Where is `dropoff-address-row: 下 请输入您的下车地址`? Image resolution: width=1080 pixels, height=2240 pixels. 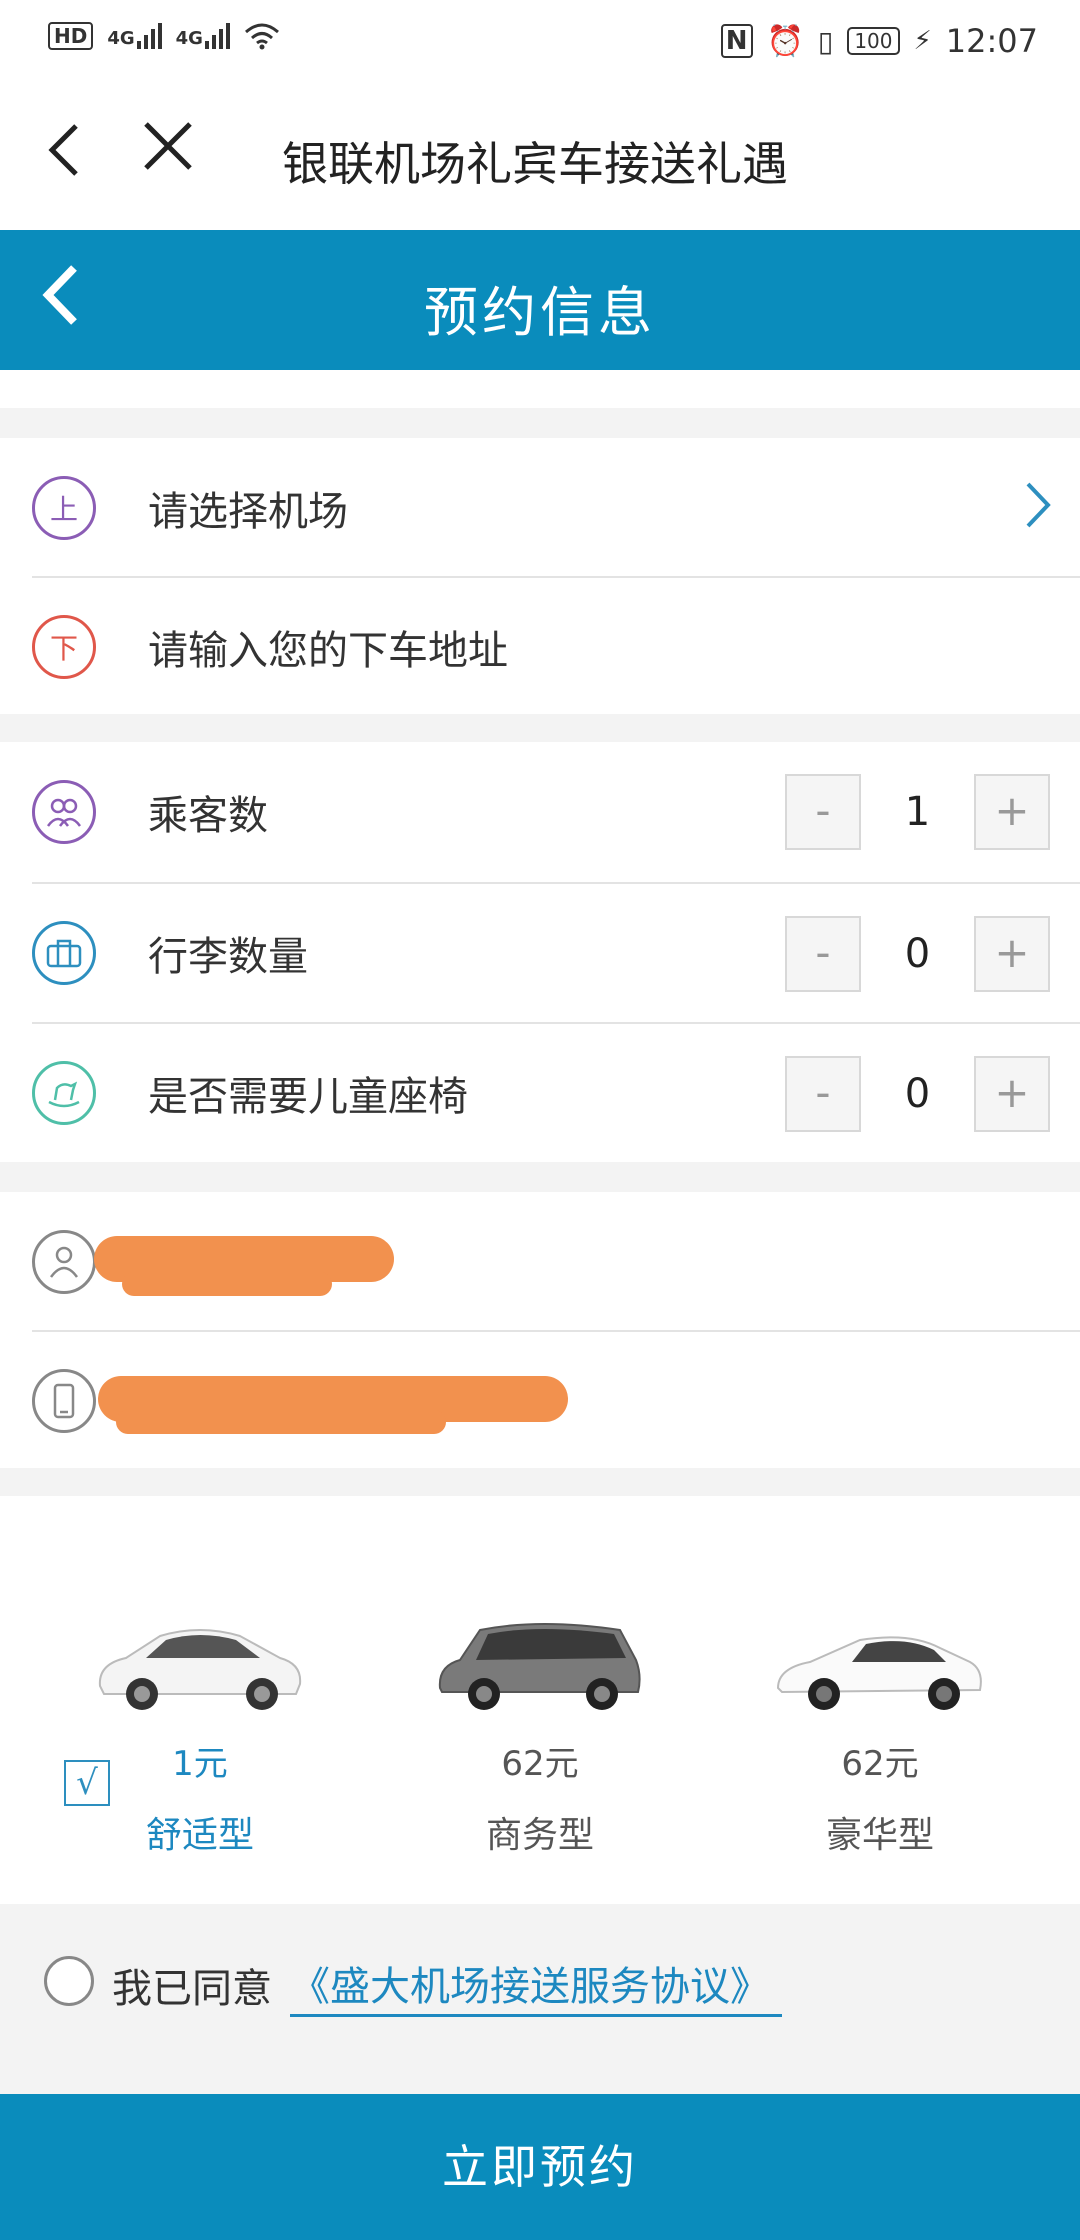
dropoff-address-row: 下 请输入您的下车地址 is located at coordinates (556, 646).